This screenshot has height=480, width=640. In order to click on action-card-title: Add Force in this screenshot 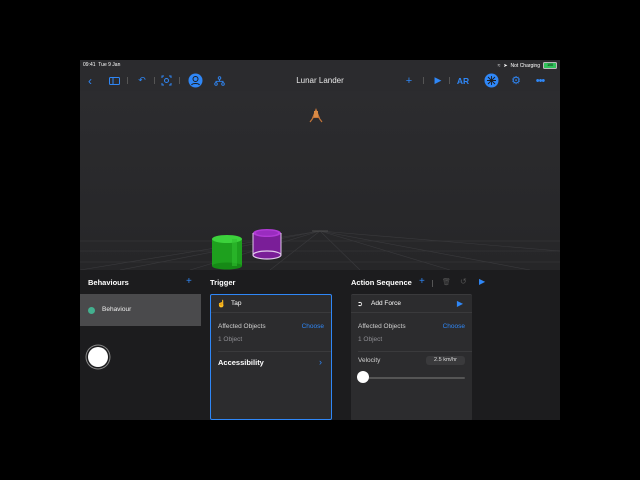, I will do `click(386, 303)`.